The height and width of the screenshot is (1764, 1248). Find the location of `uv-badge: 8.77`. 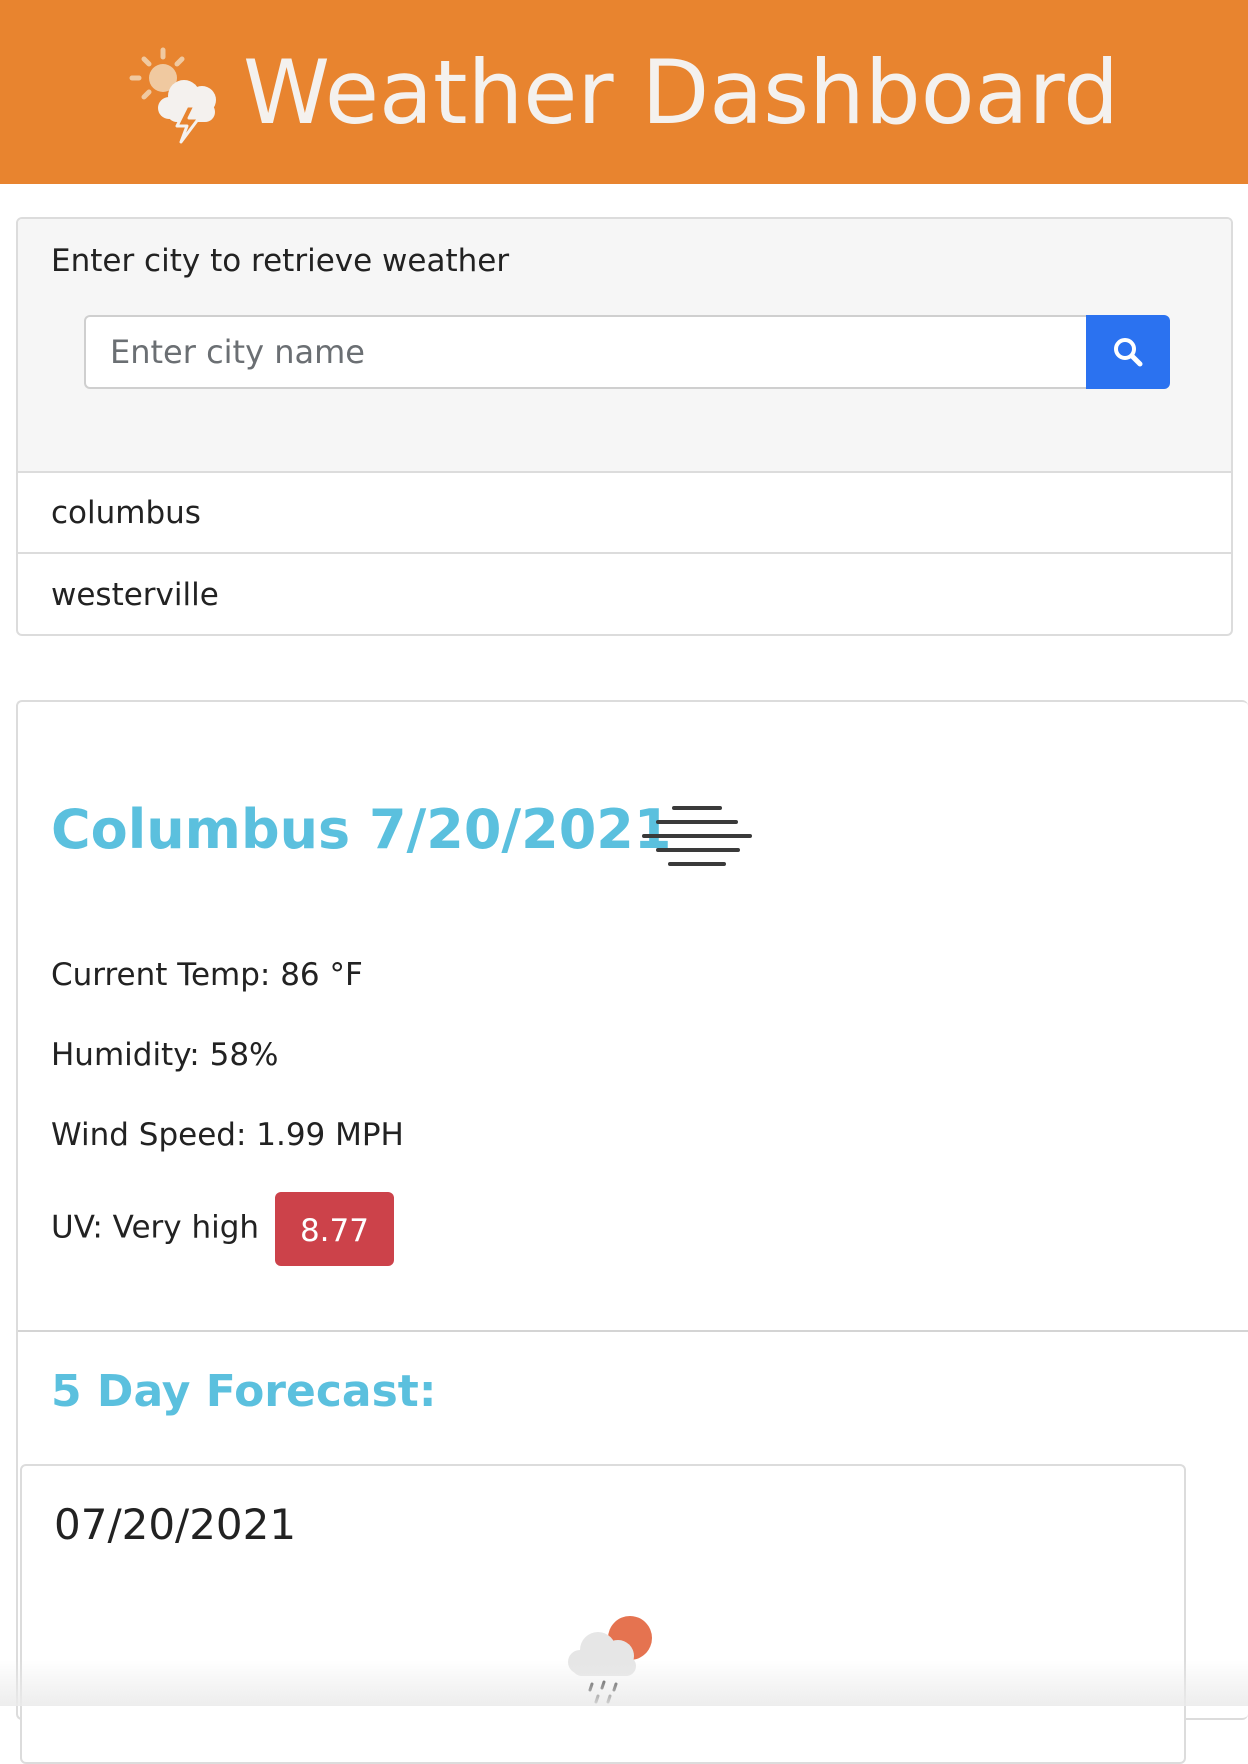

uv-badge: 8.77 is located at coordinates (334, 1229).